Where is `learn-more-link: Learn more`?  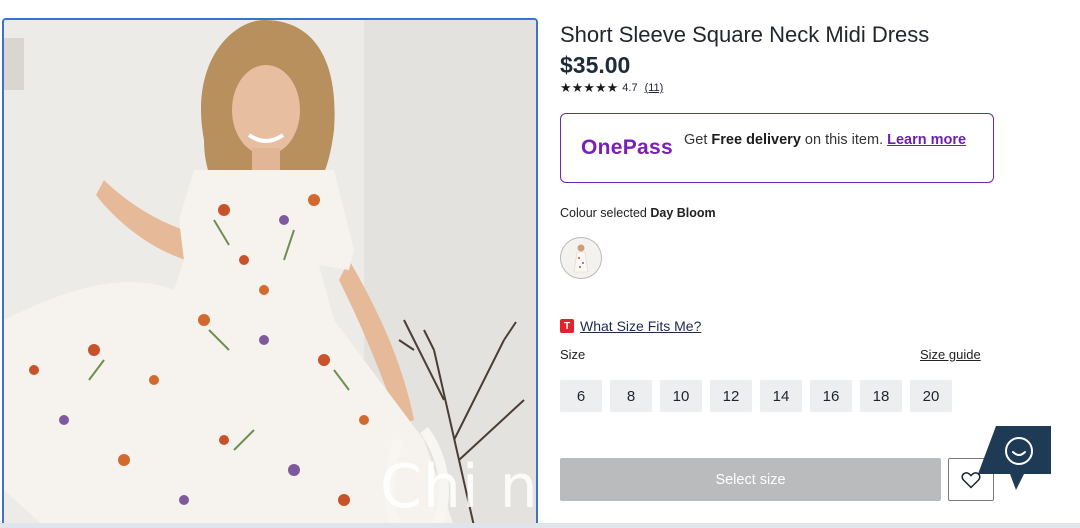
learn-more-link: Learn more is located at coordinates (926, 140).